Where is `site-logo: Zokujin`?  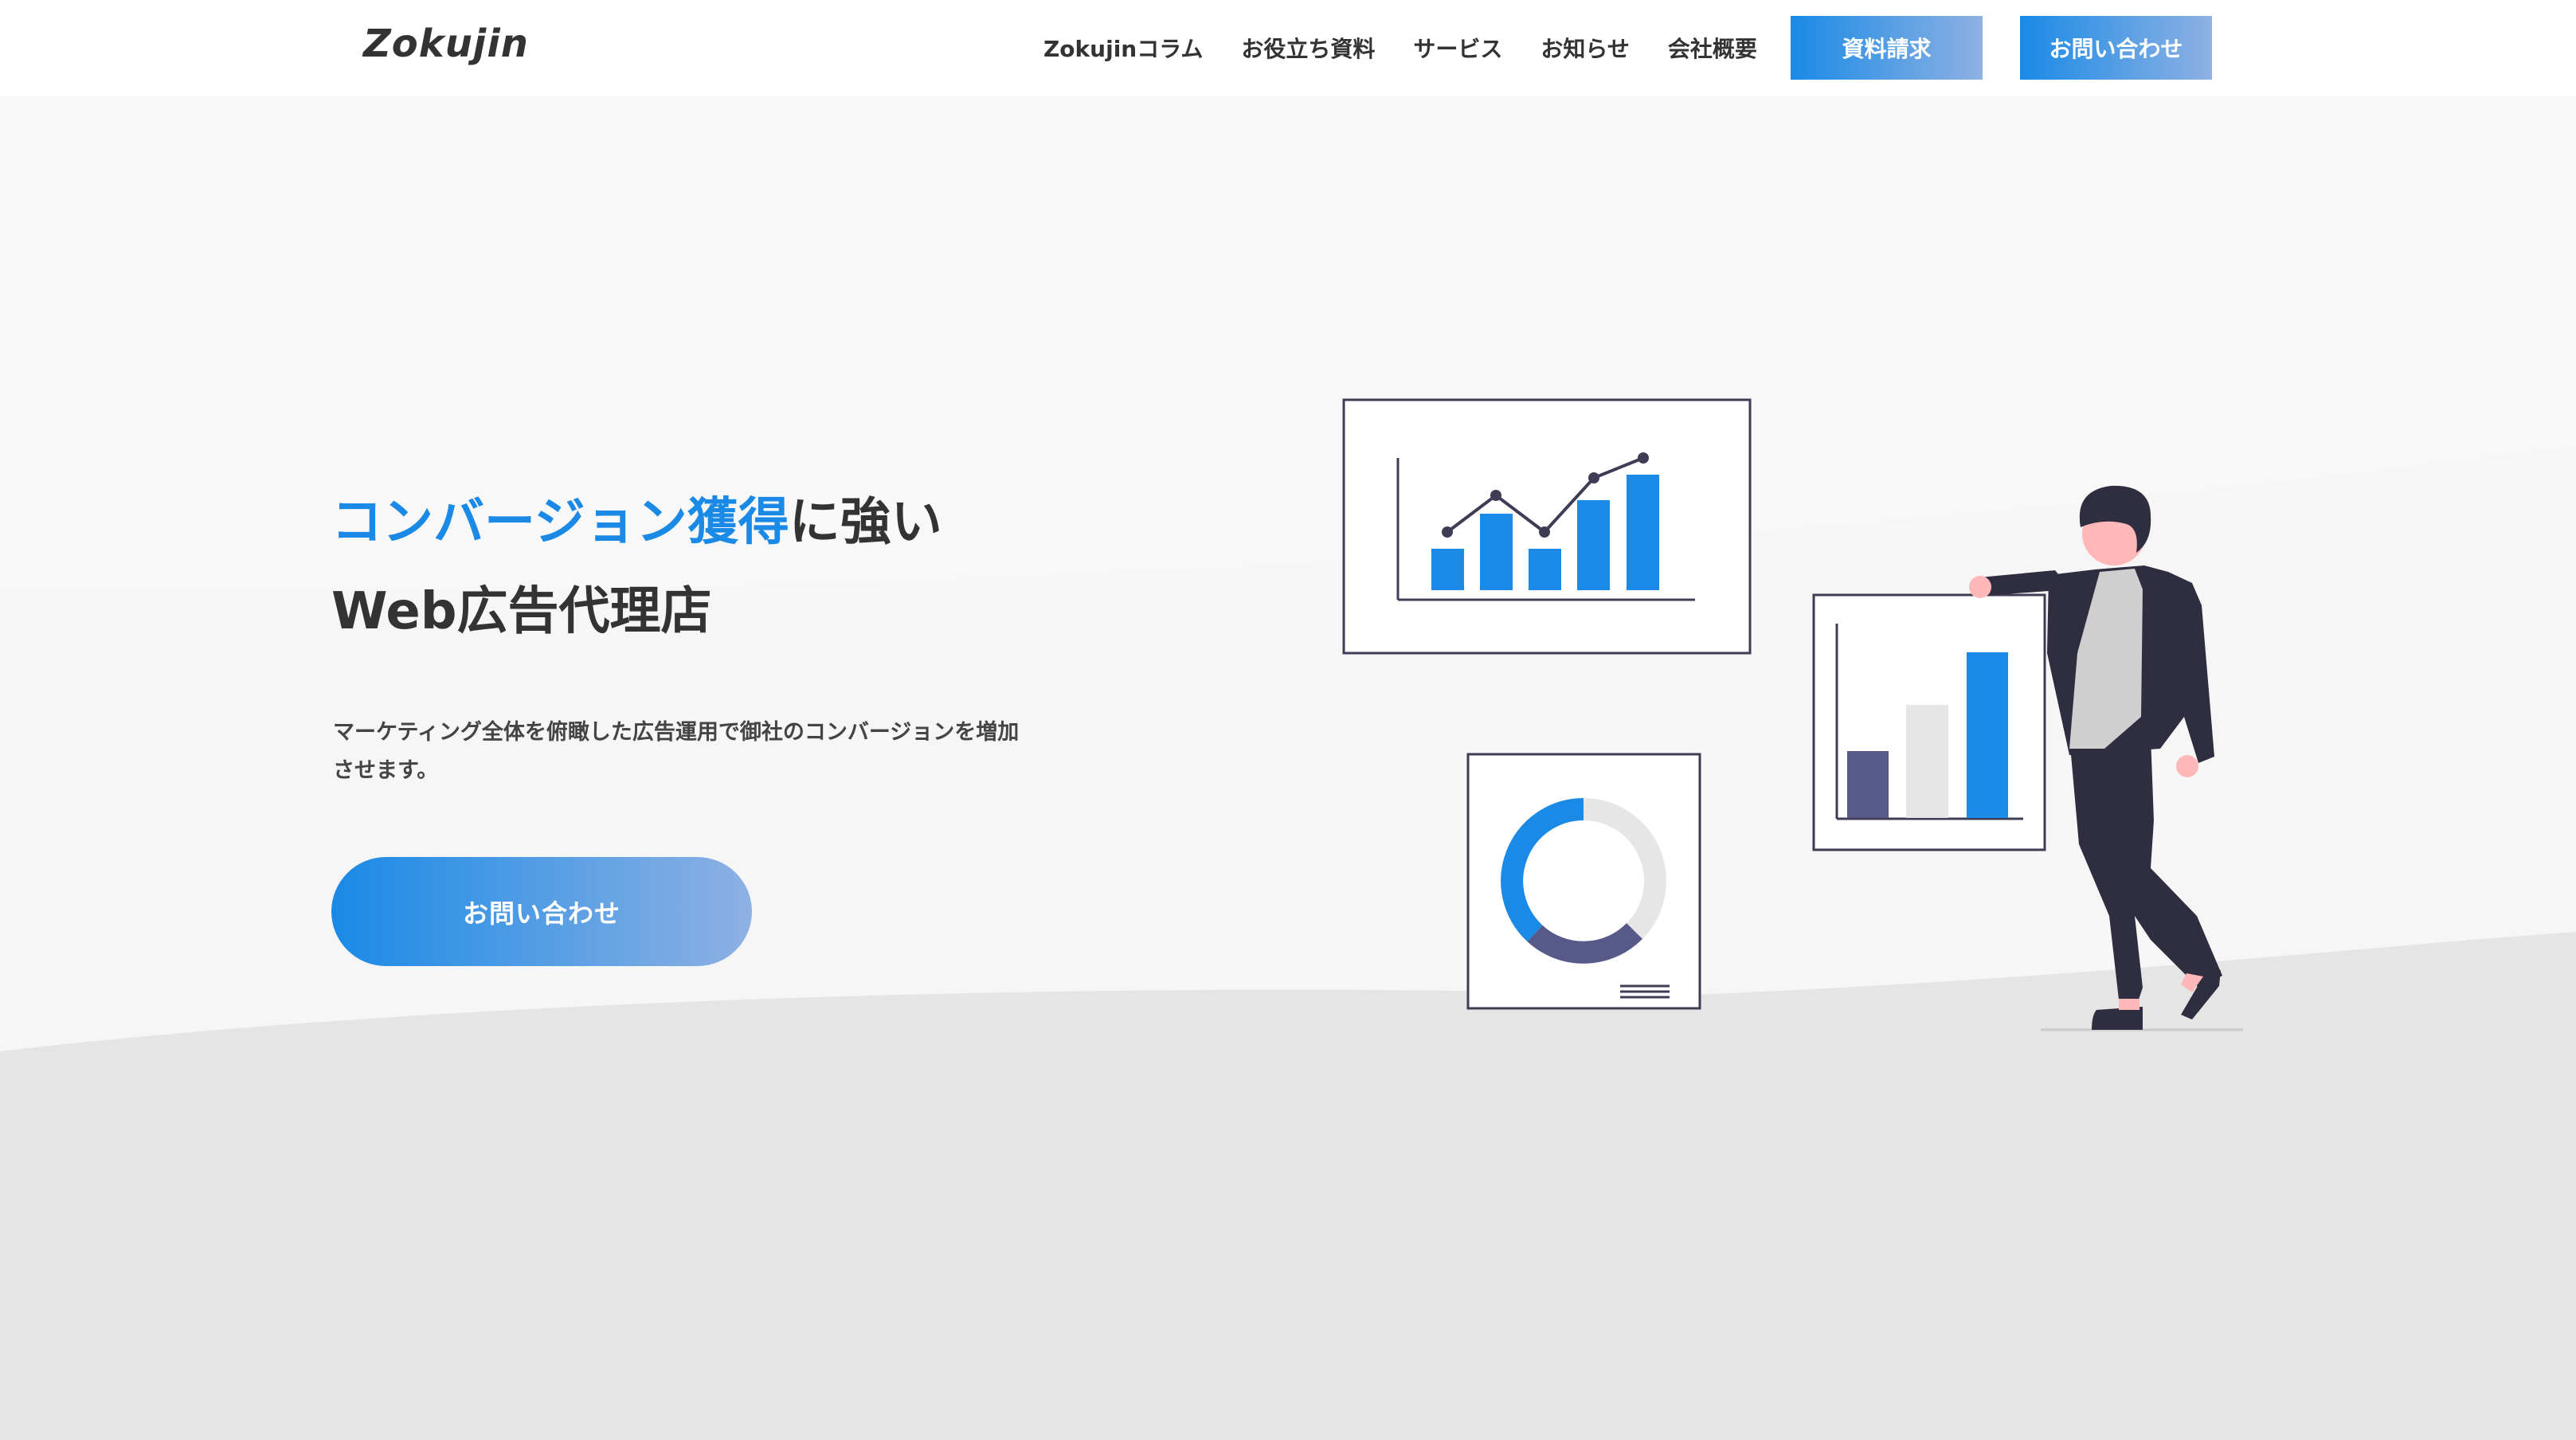
site-logo: Zokujin is located at coordinates (446, 44).